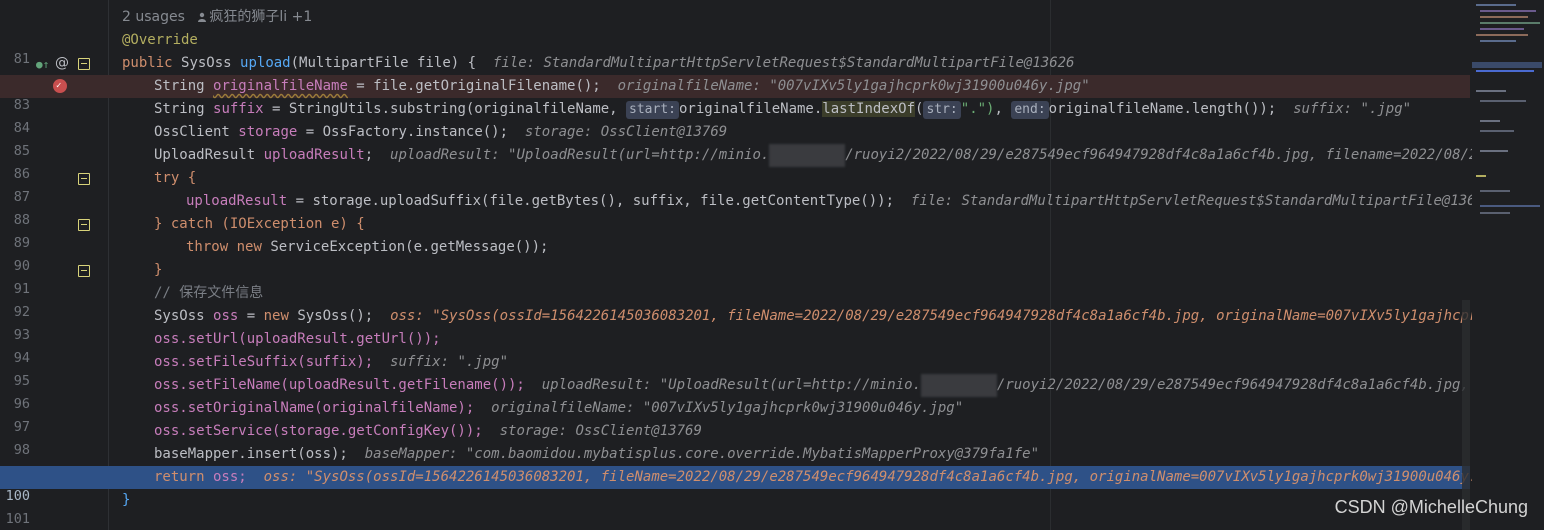  What do you see at coordinates (1431, 507) in the screenshot?
I see `watermark: CSDN @MichelleChung` at bounding box center [1431, 507].